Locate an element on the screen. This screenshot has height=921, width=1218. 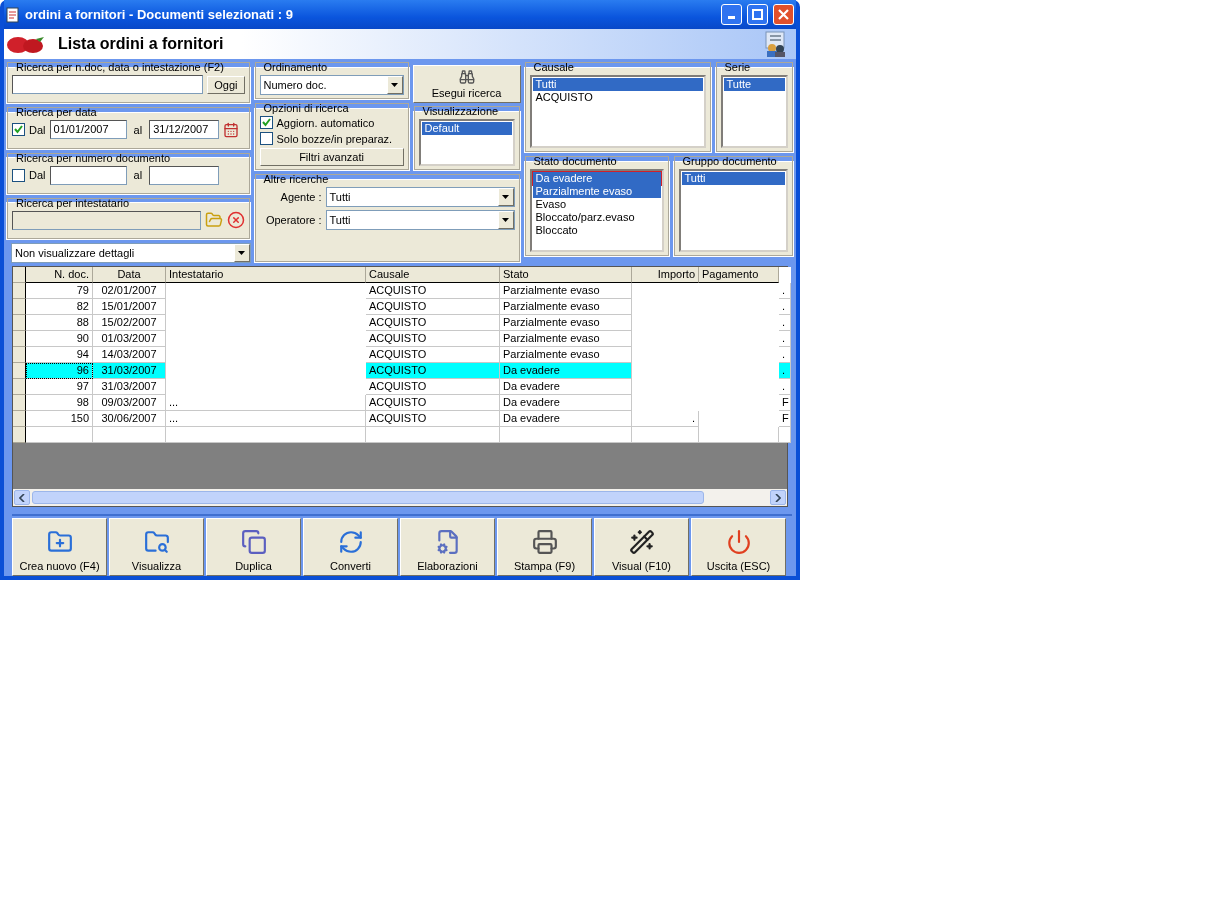
toolbar-button: Duplica is located at coordinates (253, 547).